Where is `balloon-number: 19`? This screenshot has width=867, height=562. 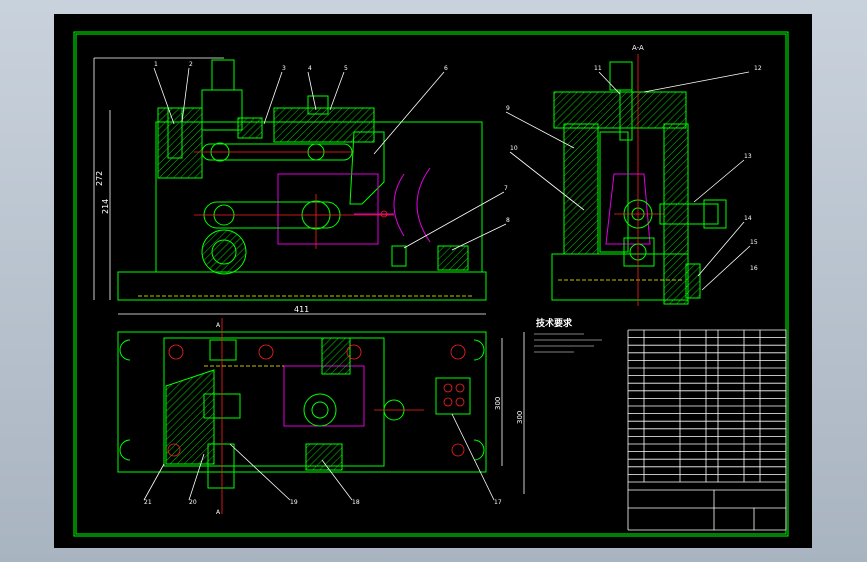 balloon-number: 19 is located at coordinates (294, 502).